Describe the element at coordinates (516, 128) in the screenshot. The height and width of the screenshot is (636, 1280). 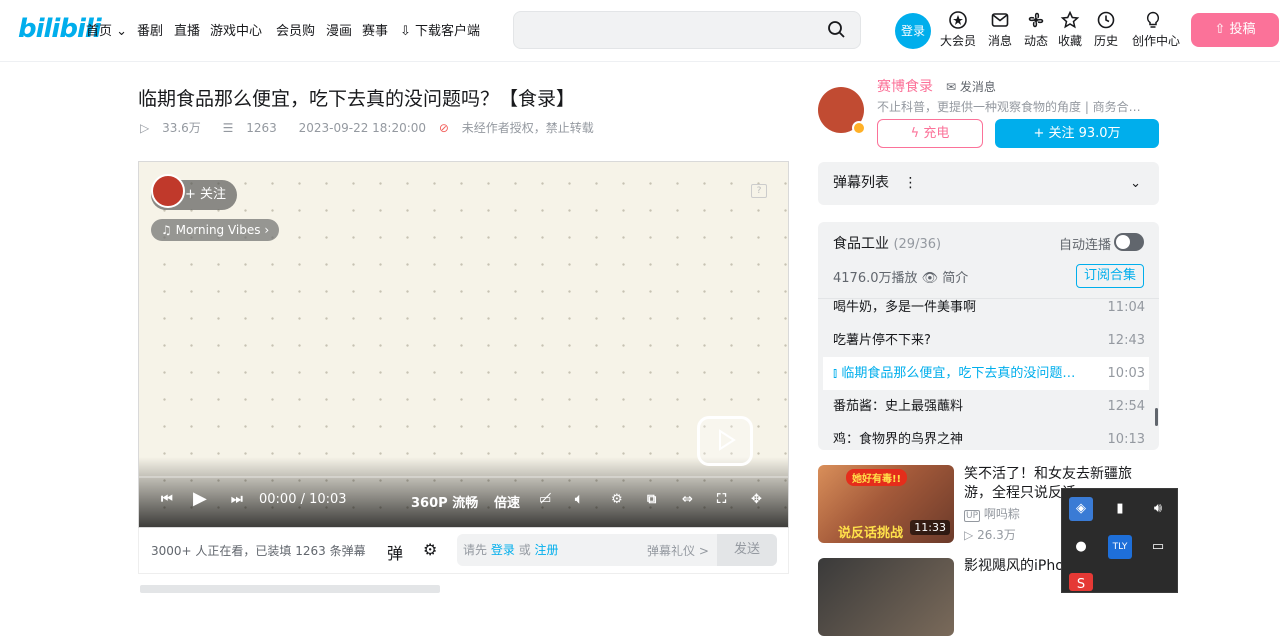
I see `copyright-notice: ⊘ 未经作者授权，禁止转载` at that location.